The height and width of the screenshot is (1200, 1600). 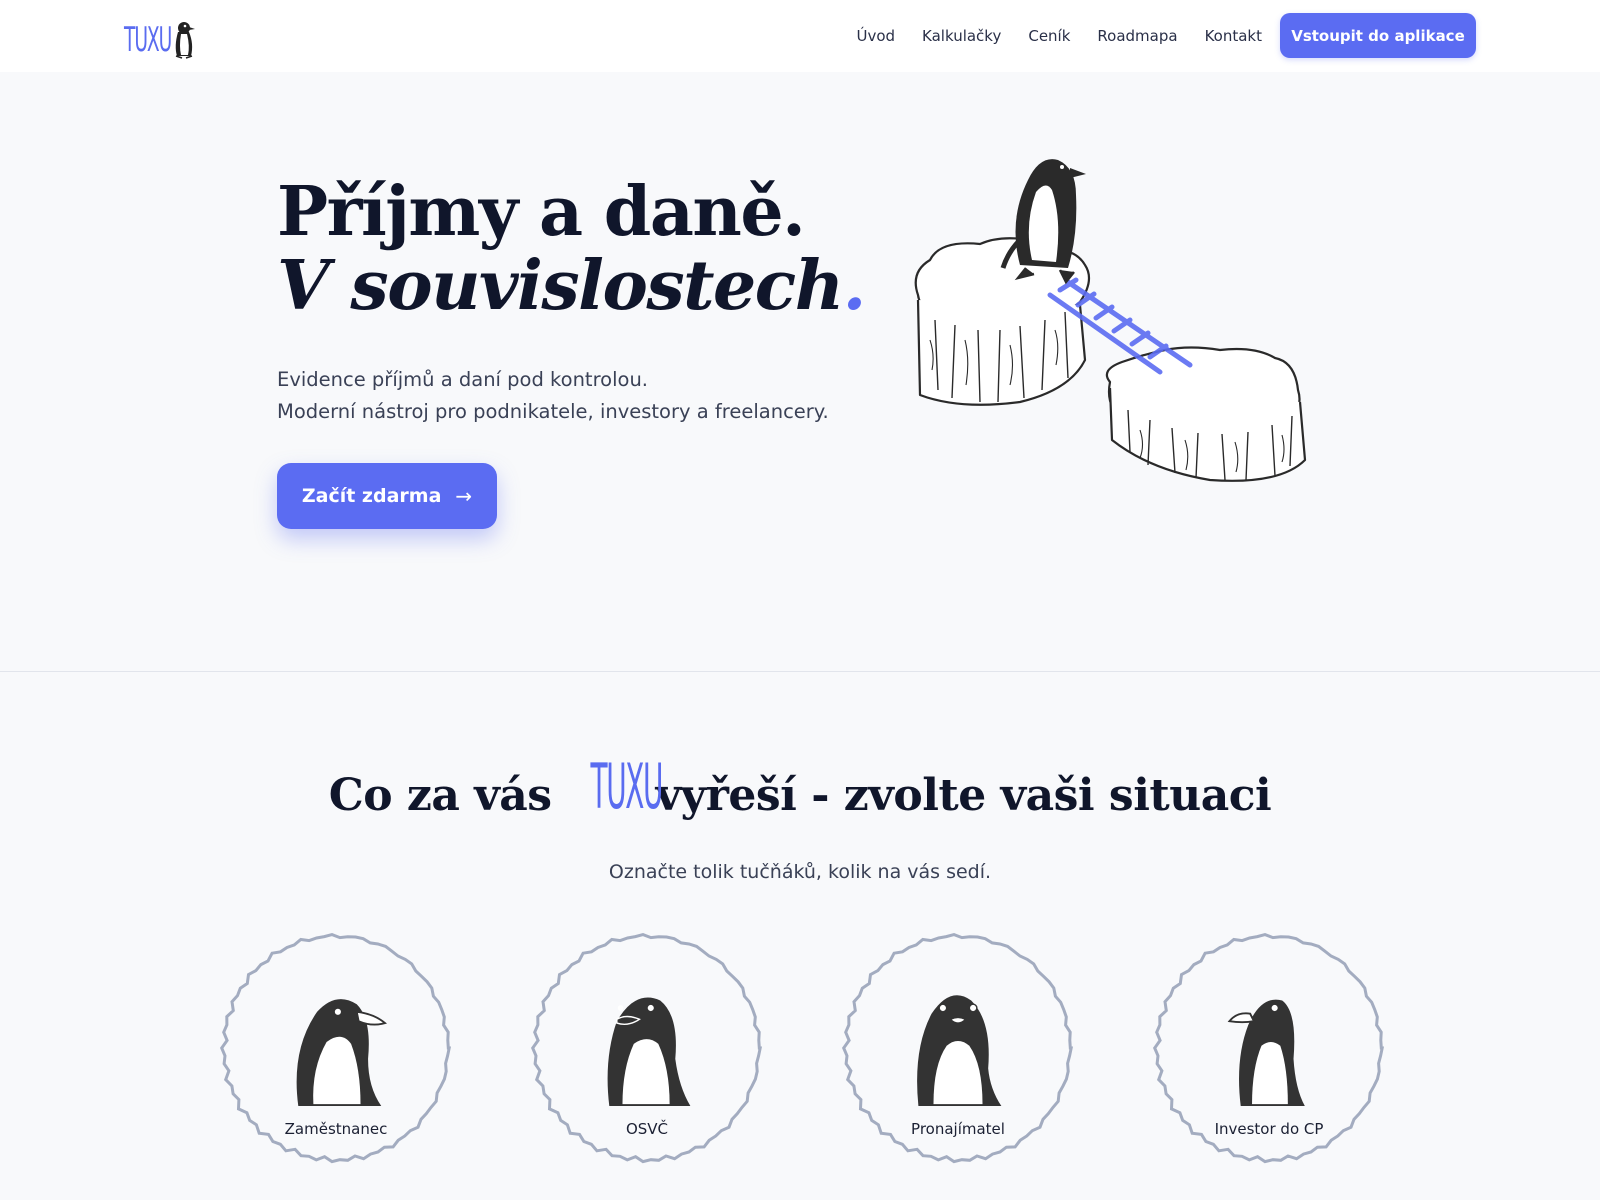 I want to click on logo-text: TUXU, so click(x=148, y=40).